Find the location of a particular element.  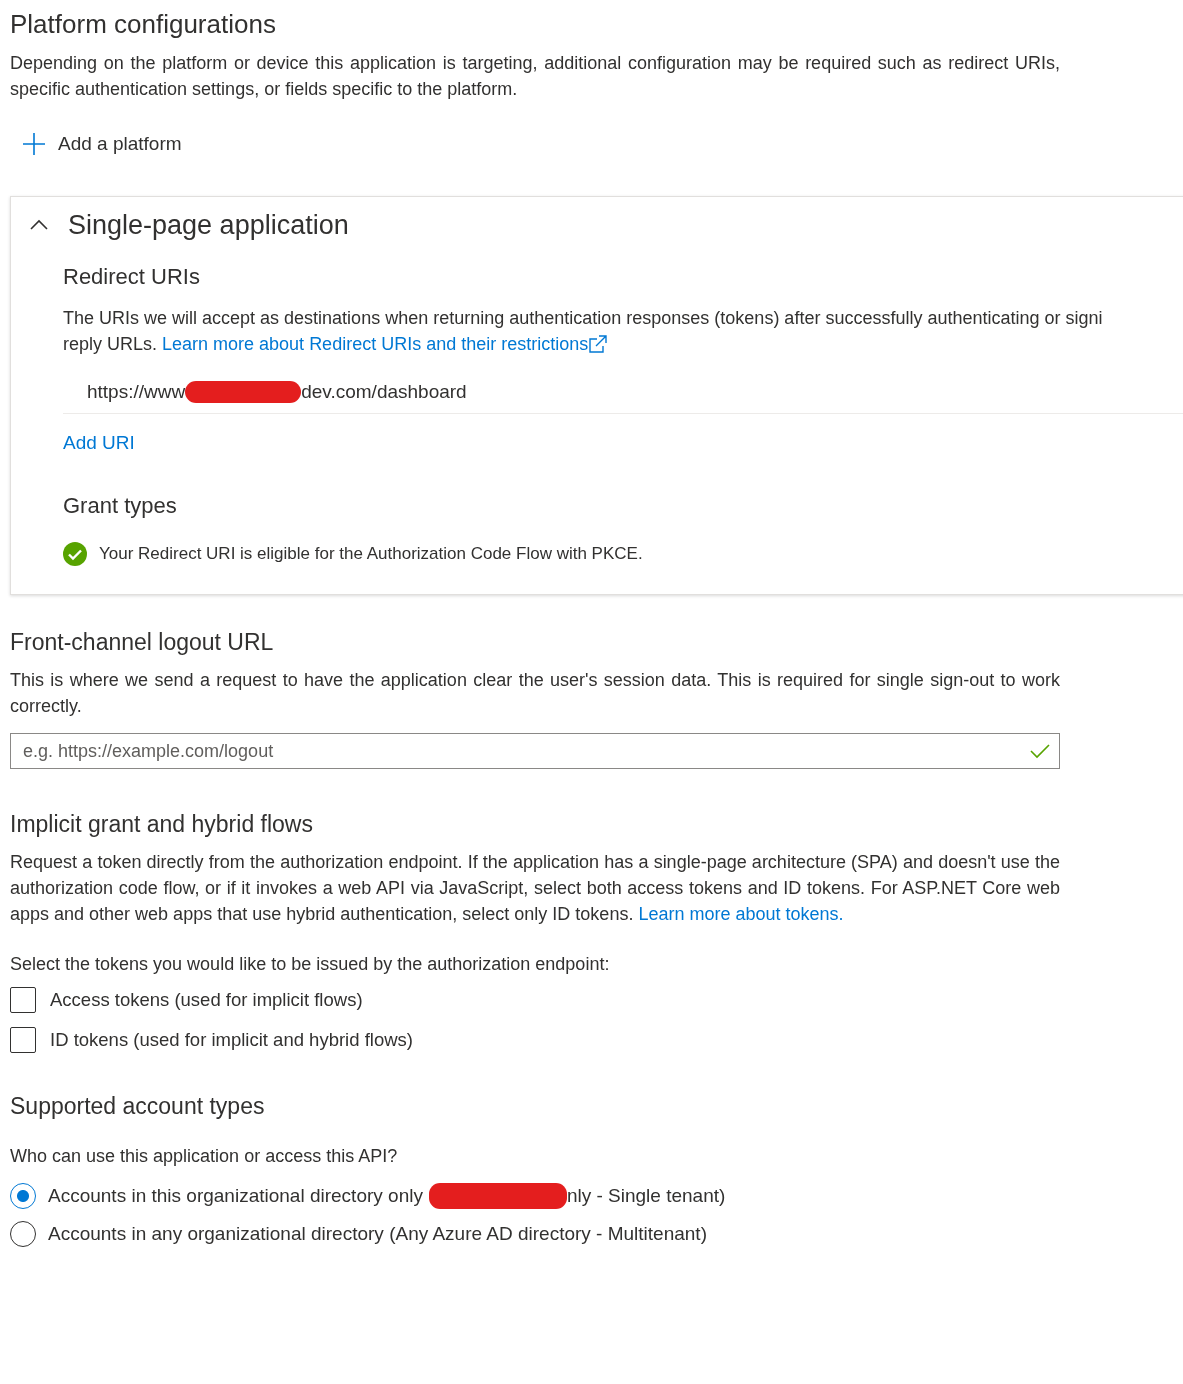

description-text: Depending on the platform or device this application is targeting, additional configuration may be required such as redirect URIs, specific authentication settings, or fields specific to the platform. is located at coordinates (535, 76).